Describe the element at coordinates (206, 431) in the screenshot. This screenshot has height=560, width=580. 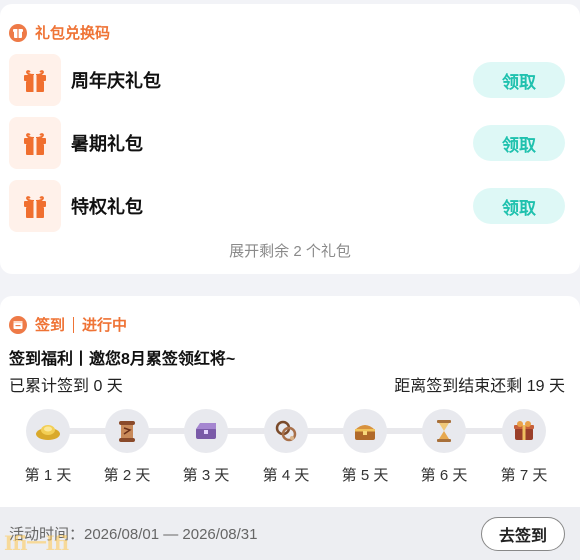
I see `purple-chest-icon` at that location.